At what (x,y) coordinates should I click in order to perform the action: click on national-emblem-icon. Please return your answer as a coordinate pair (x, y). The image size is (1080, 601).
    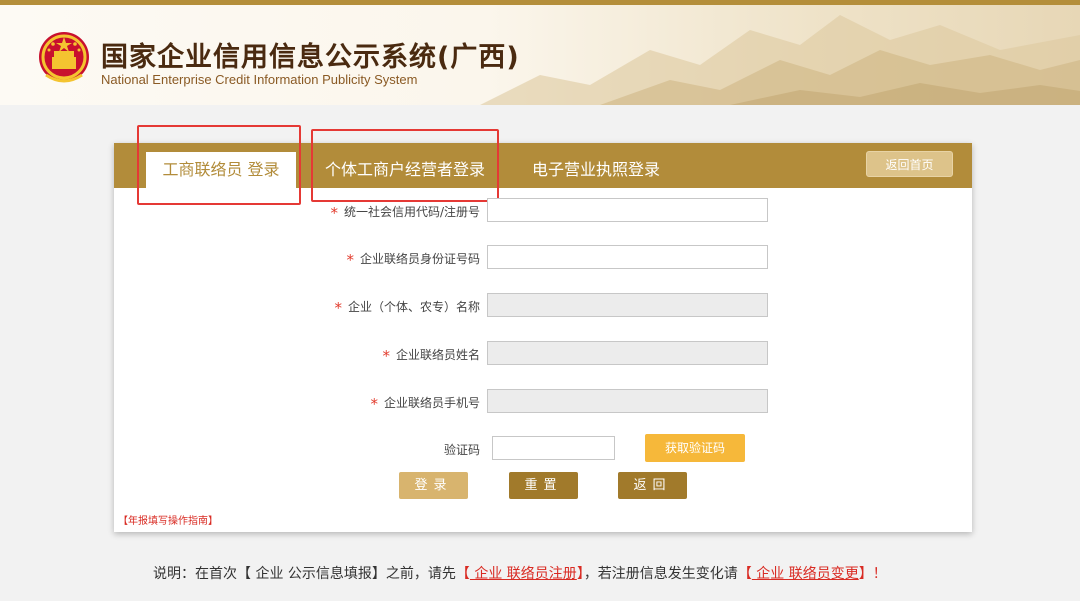
    Looking at the image, I should click on (64, 57).